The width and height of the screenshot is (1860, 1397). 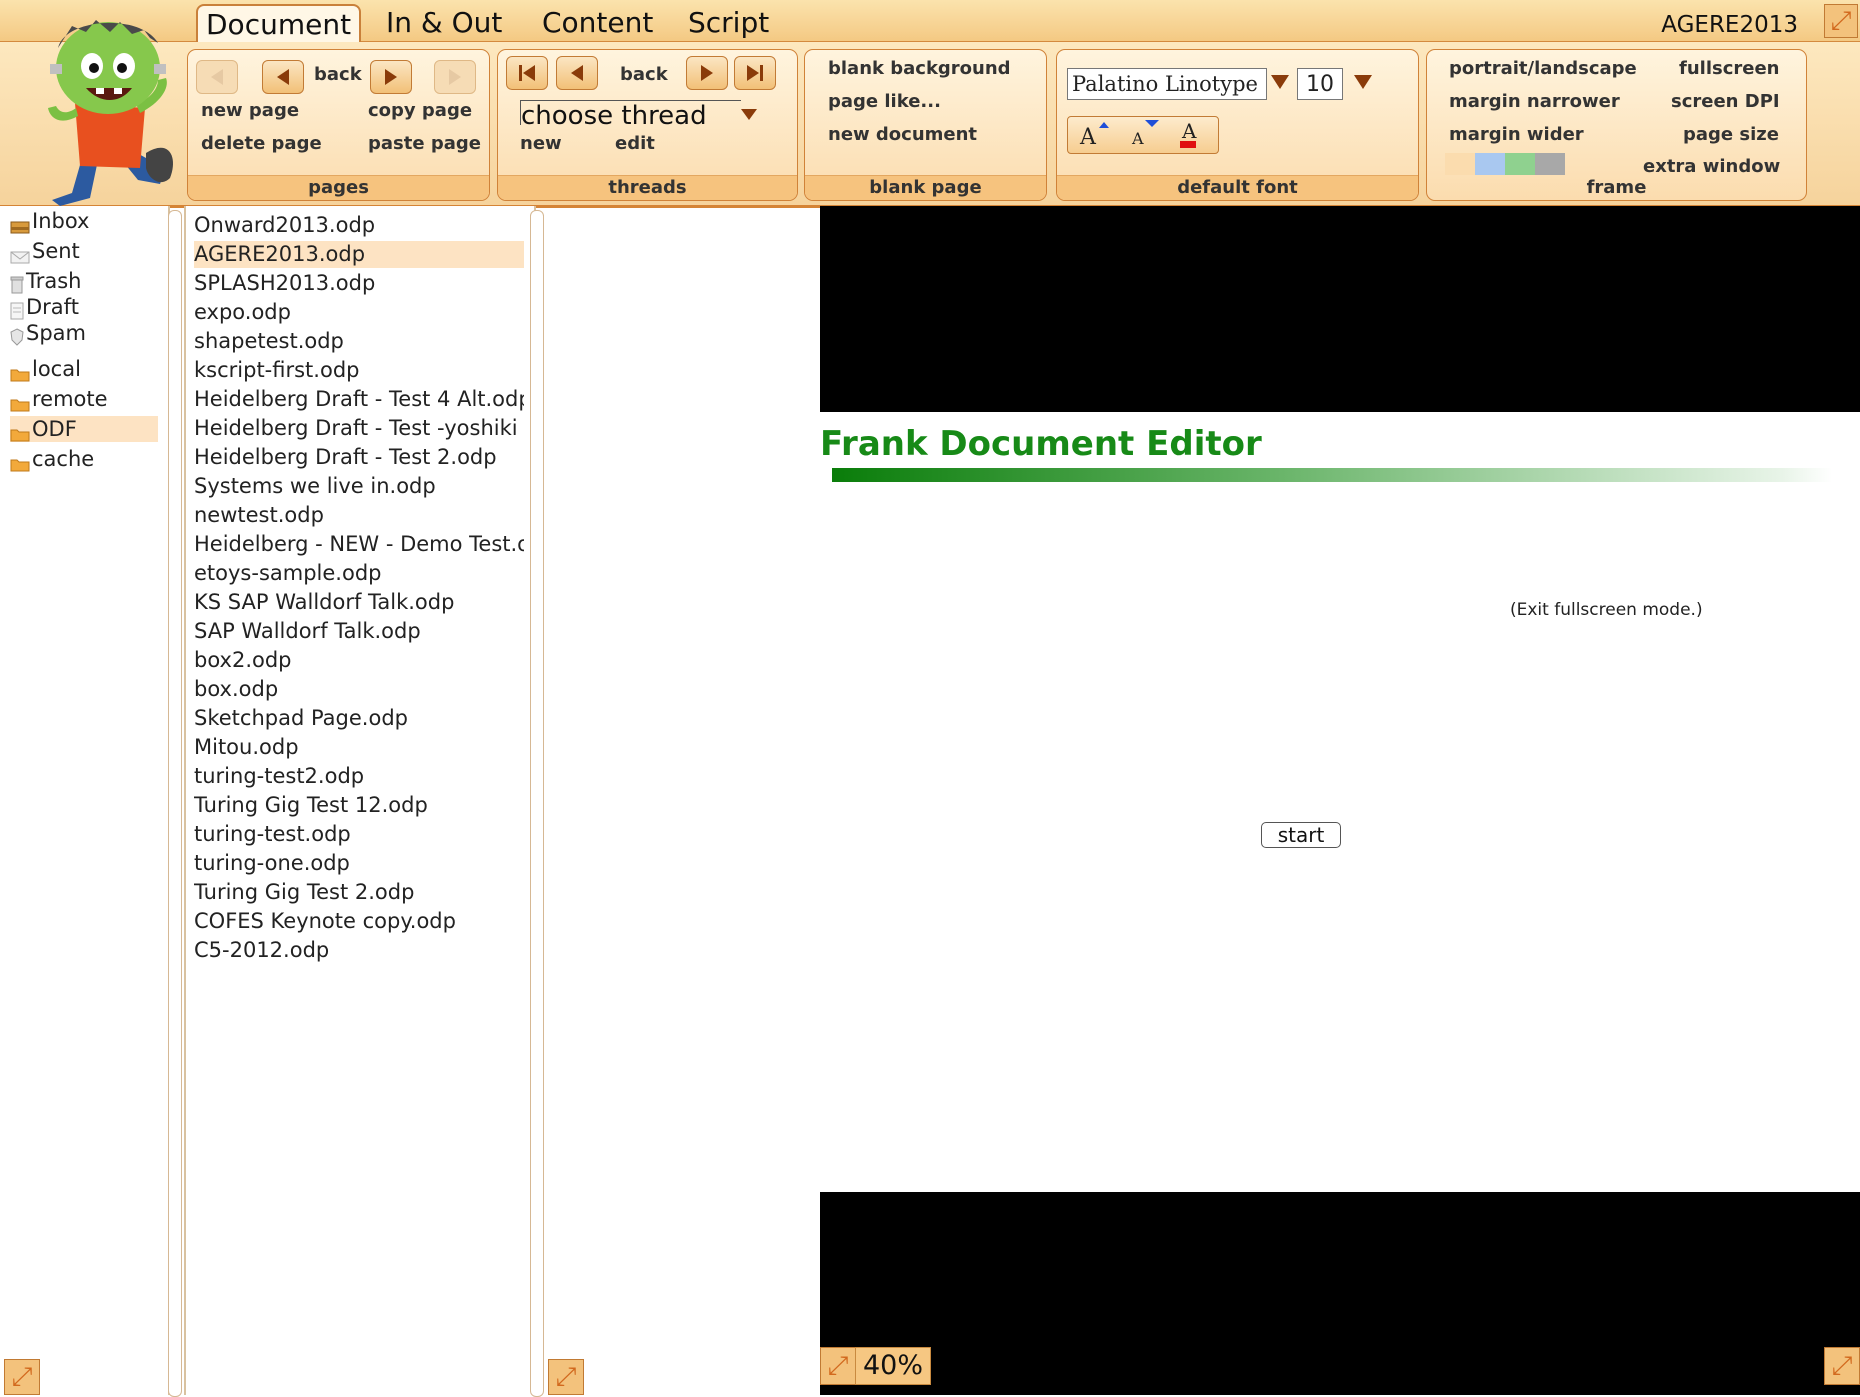 I want to click on file-list-item: box.odp, so click(x=359, y=689).